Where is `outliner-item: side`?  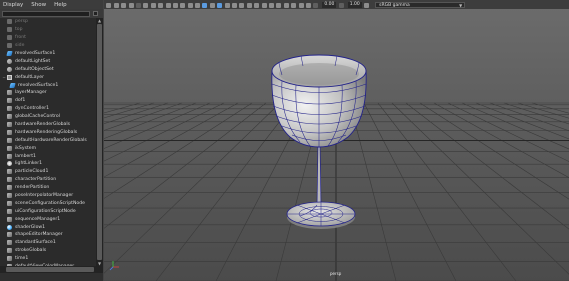
outliner-item: side is located at coordinates (48, 46).